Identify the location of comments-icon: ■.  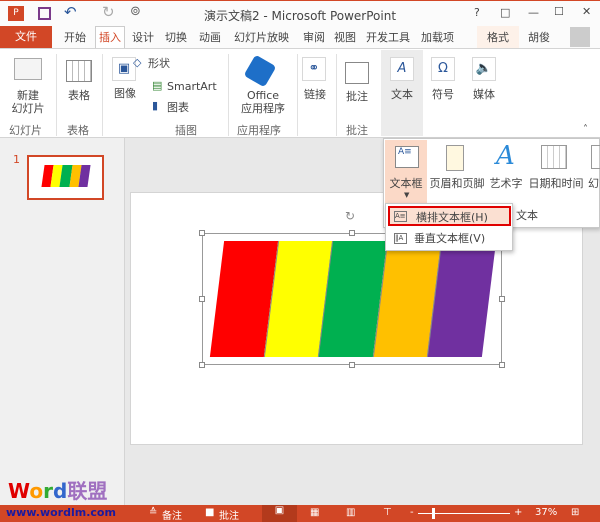
(210, 512).